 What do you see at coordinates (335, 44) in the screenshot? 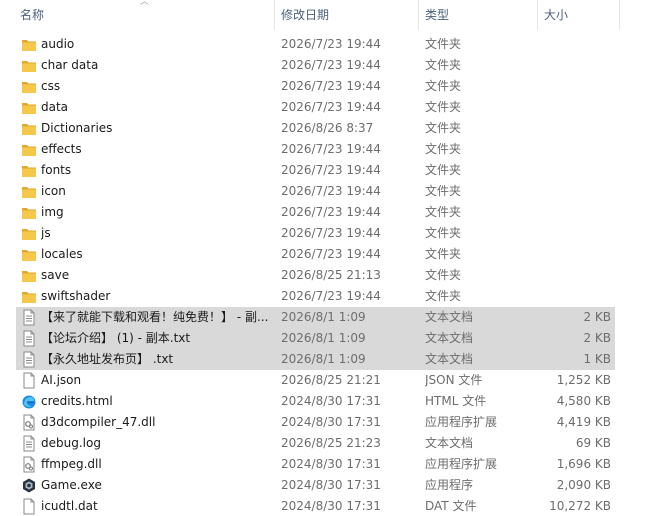
I see `file-row: audio 2026/7/23 19:44 文件夹` at bounding box center [335, 44].